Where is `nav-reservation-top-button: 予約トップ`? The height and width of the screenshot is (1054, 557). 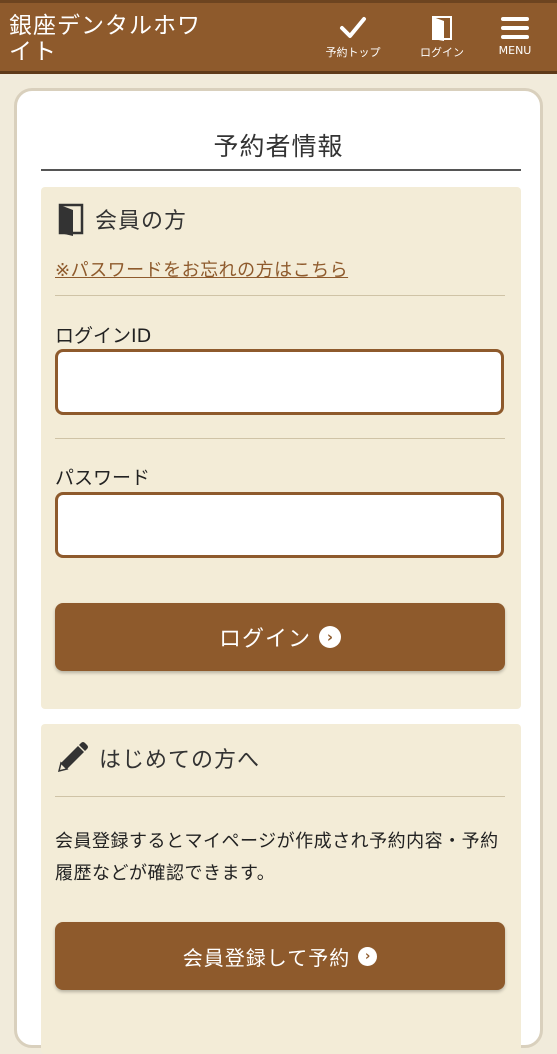
nav-reservation-top-button: 予約トップ is located at coordinates (353, 37).